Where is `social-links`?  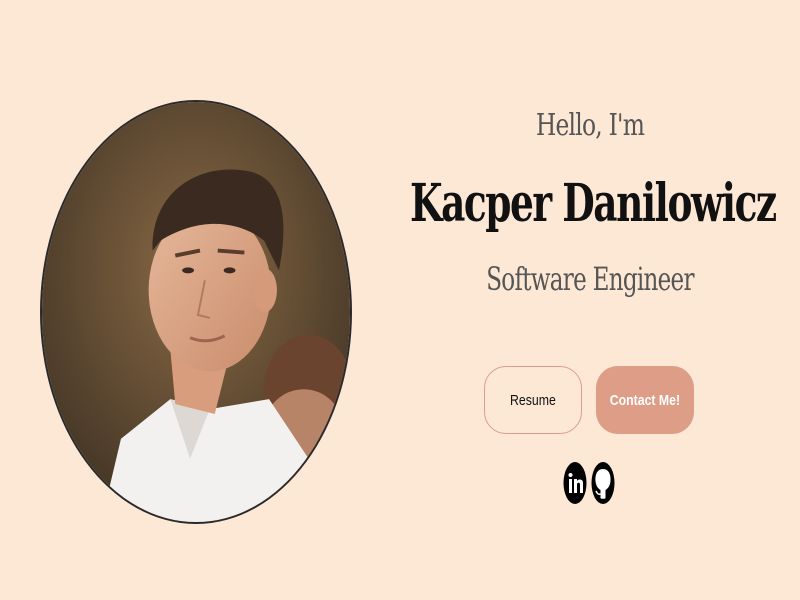
social-links is located at coordinates (589, 483).